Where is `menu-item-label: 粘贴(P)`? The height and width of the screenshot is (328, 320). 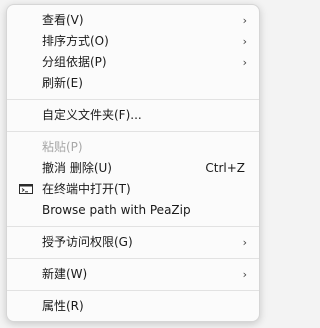
menu-item-label: 粘贴(P) is located at coordinates (62, 147).